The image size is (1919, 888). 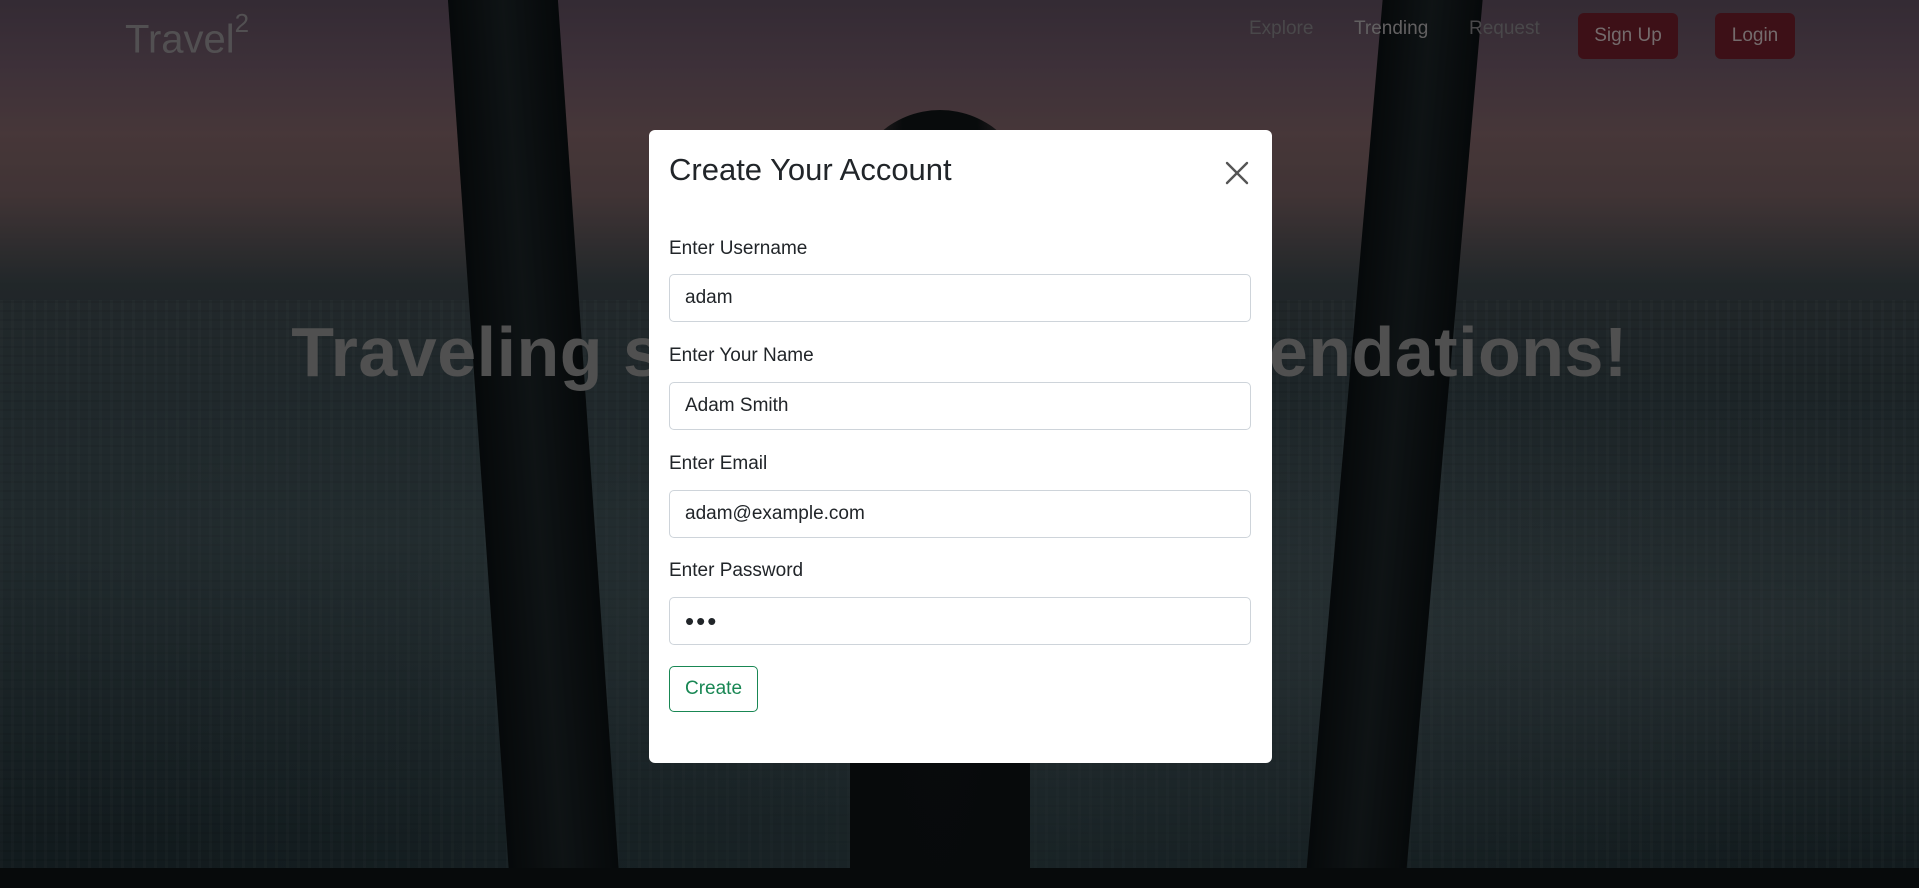 I want to click on create-button: Create, so click(x=714, y=689).